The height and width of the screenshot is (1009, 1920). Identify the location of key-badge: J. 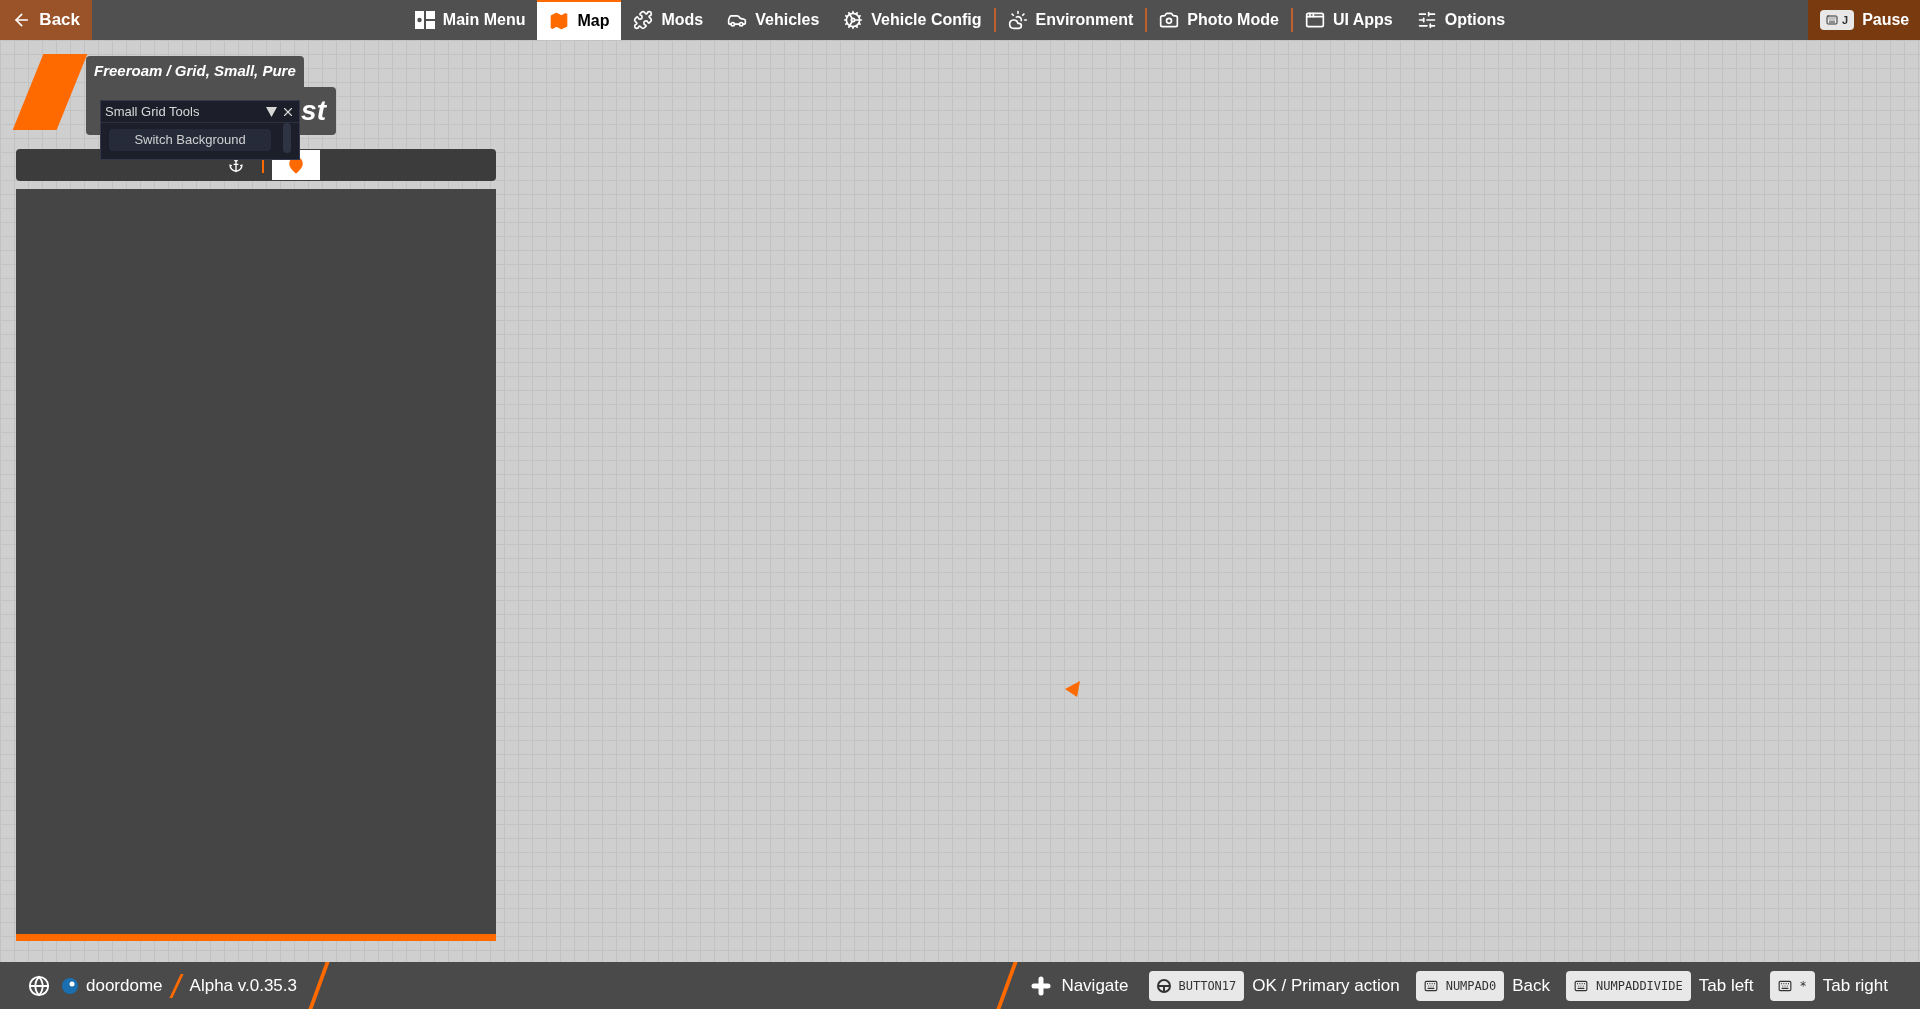
(1837, 20).